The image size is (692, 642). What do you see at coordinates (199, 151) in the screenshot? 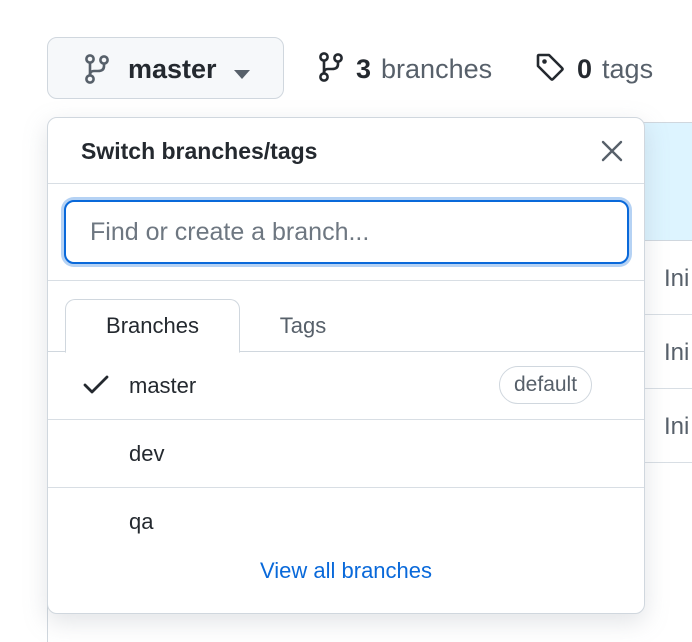
I see `dropdown-title: Switch branches/tags` at bounding box center [199, 151].